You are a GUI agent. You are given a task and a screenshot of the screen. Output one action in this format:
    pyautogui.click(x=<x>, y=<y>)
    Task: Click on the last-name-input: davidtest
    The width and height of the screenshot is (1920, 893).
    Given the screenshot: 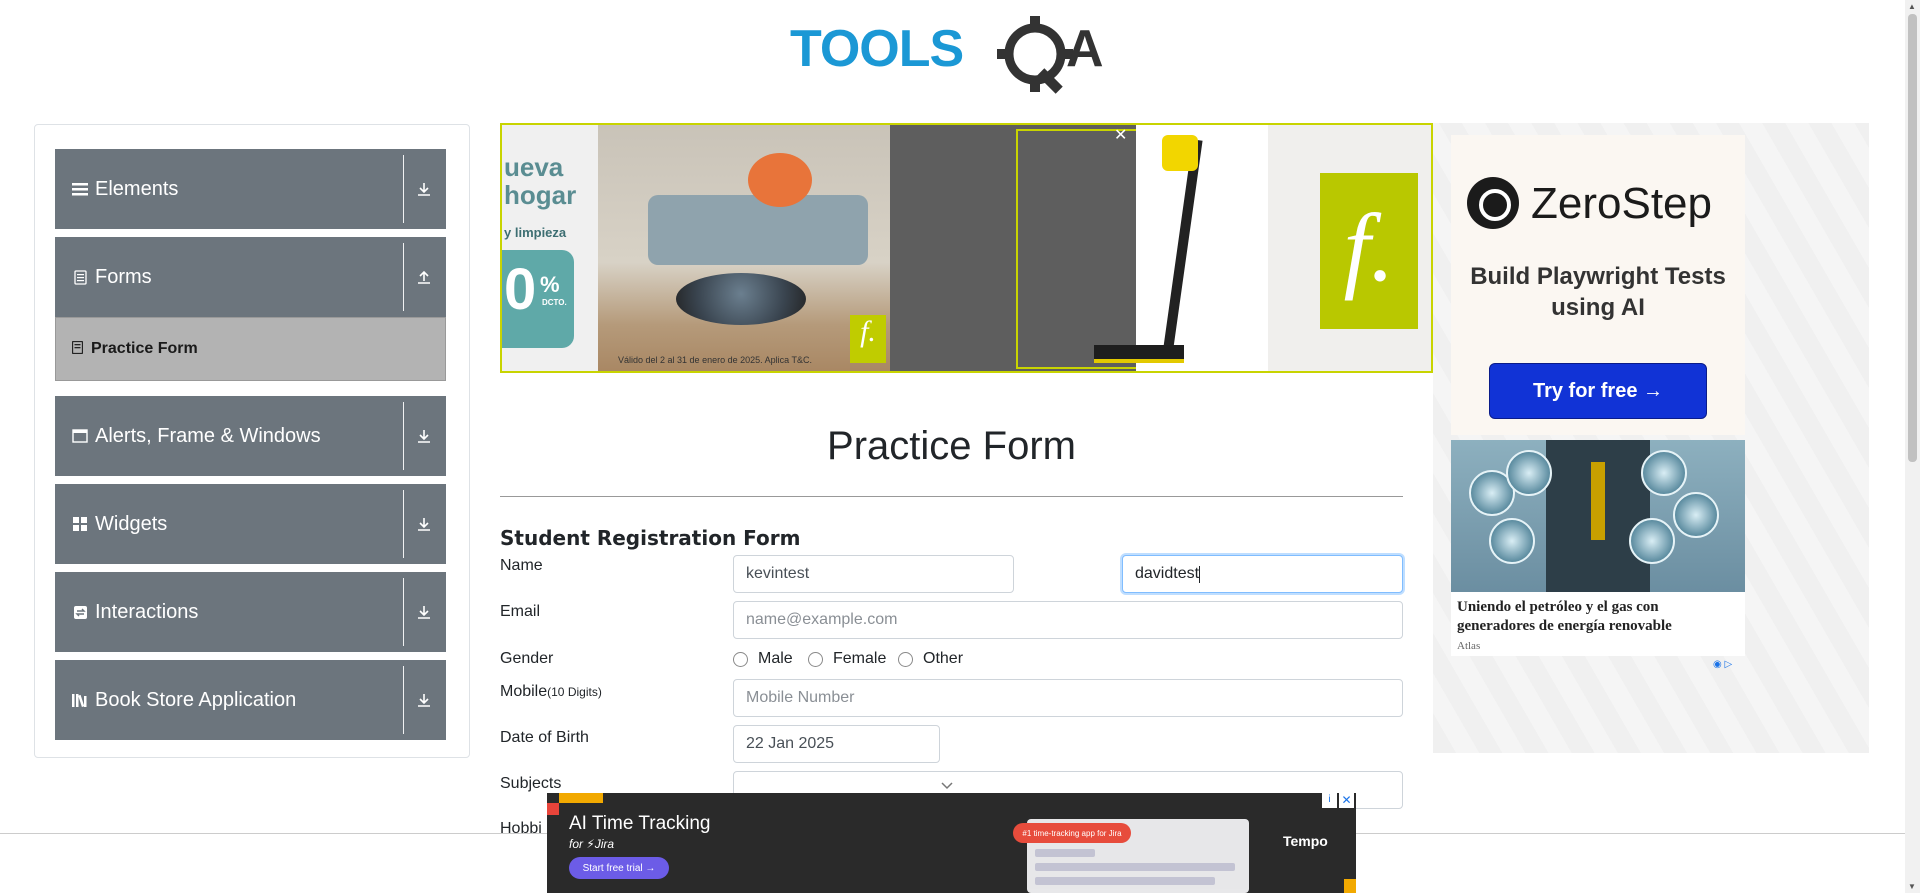 What is the action you would take?
    pyautogui.click(x=1262, y=574)
    